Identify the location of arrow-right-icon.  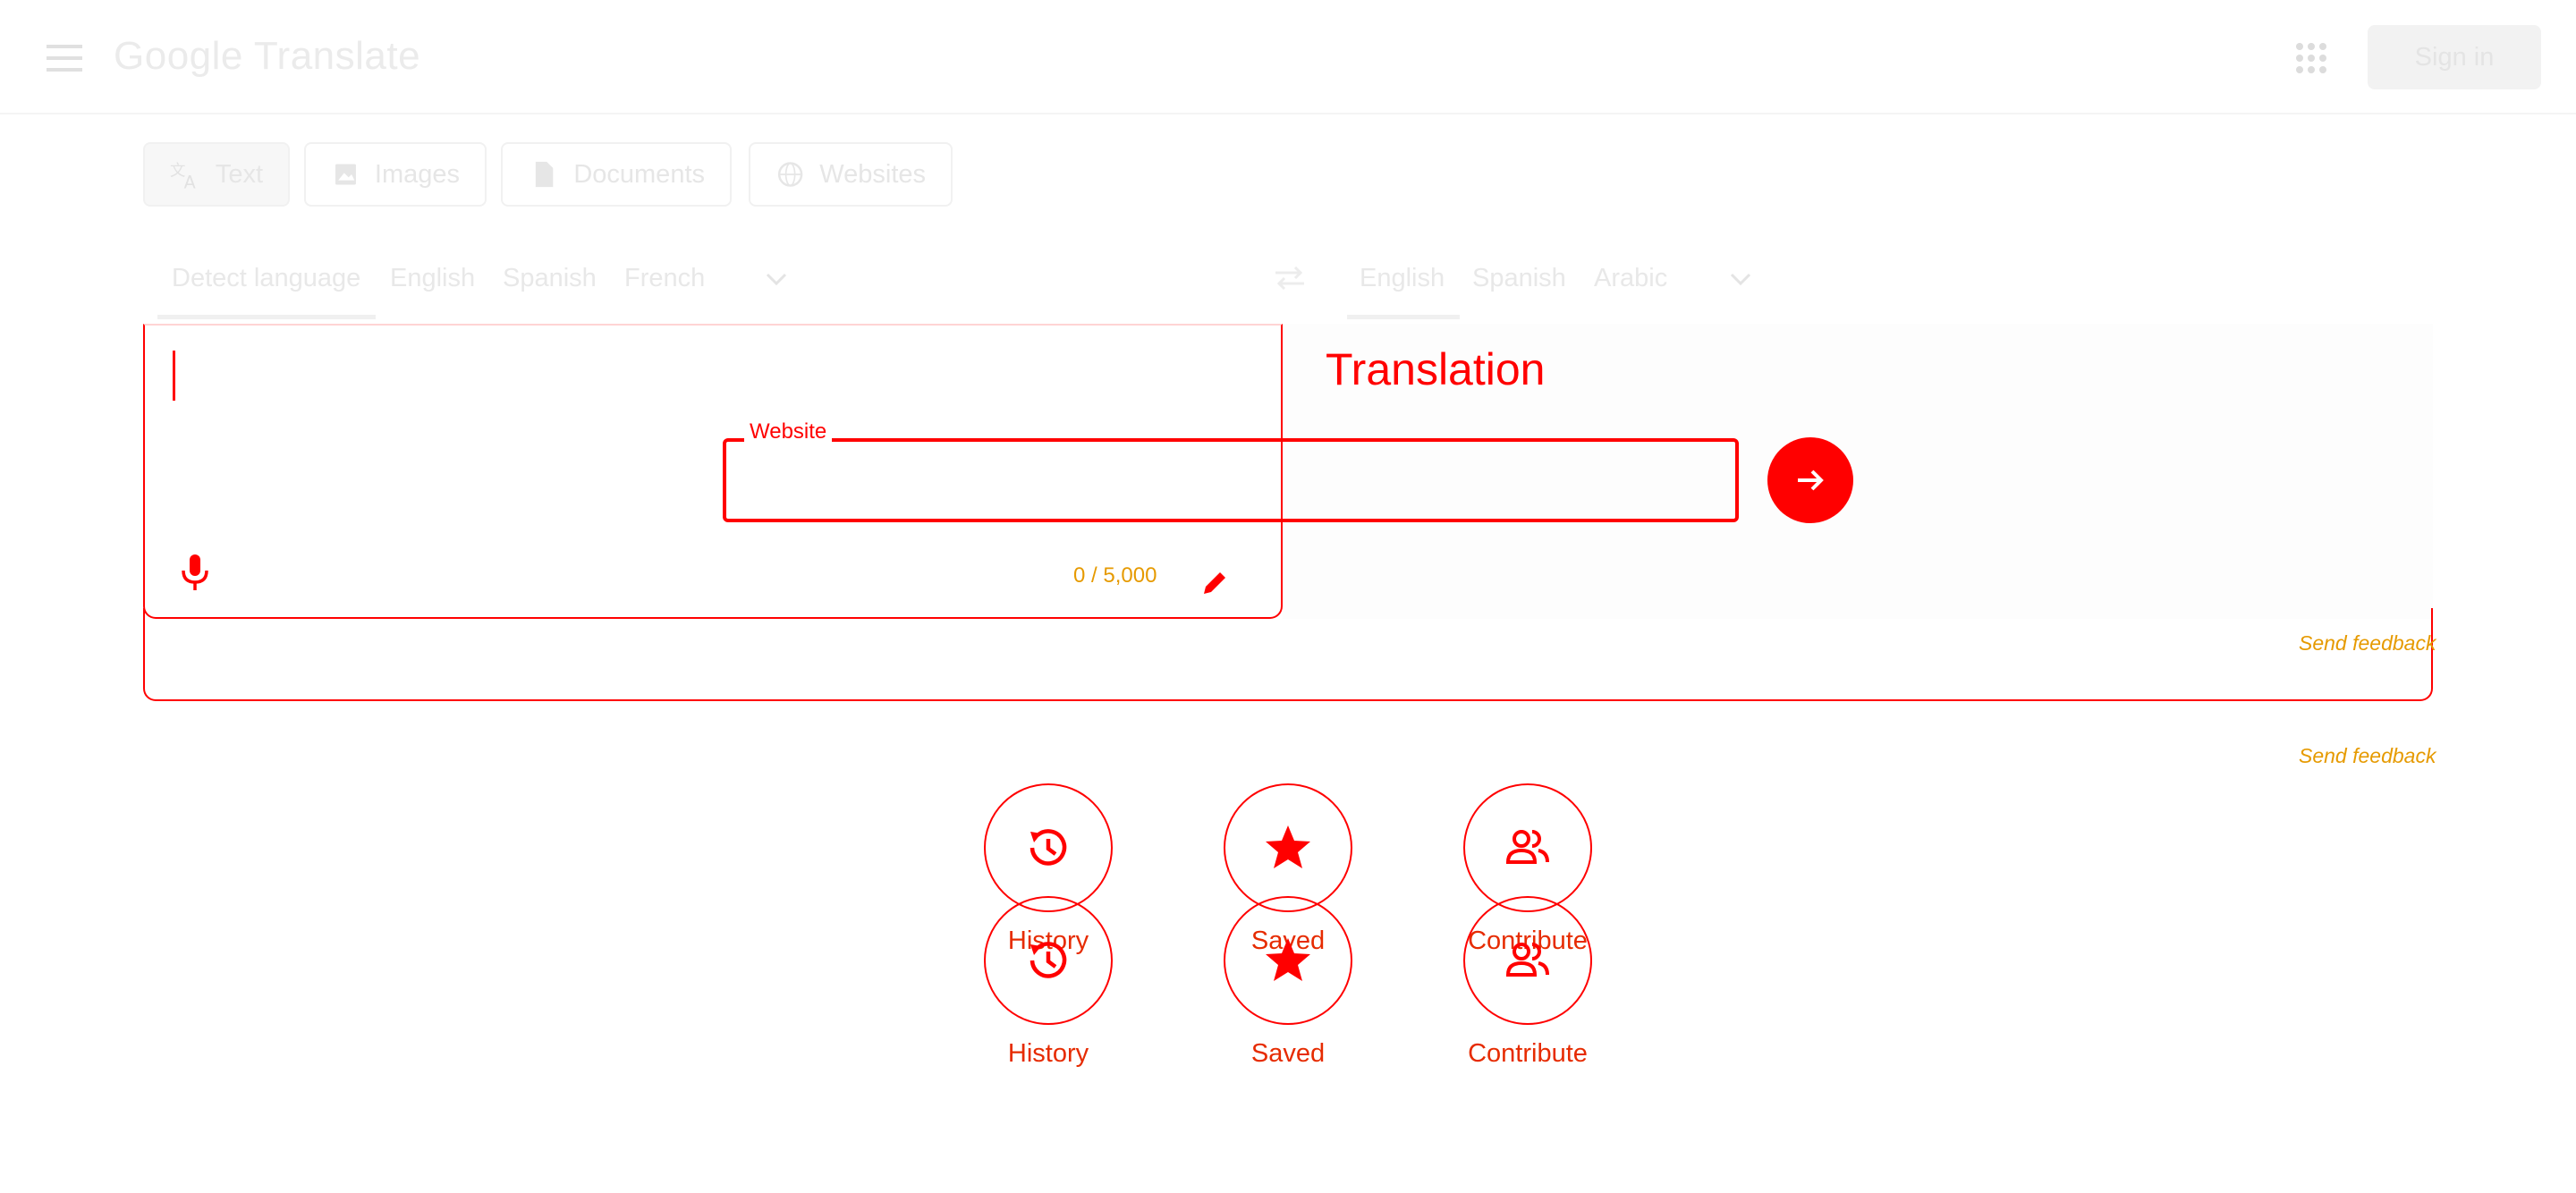
(1811, 480).